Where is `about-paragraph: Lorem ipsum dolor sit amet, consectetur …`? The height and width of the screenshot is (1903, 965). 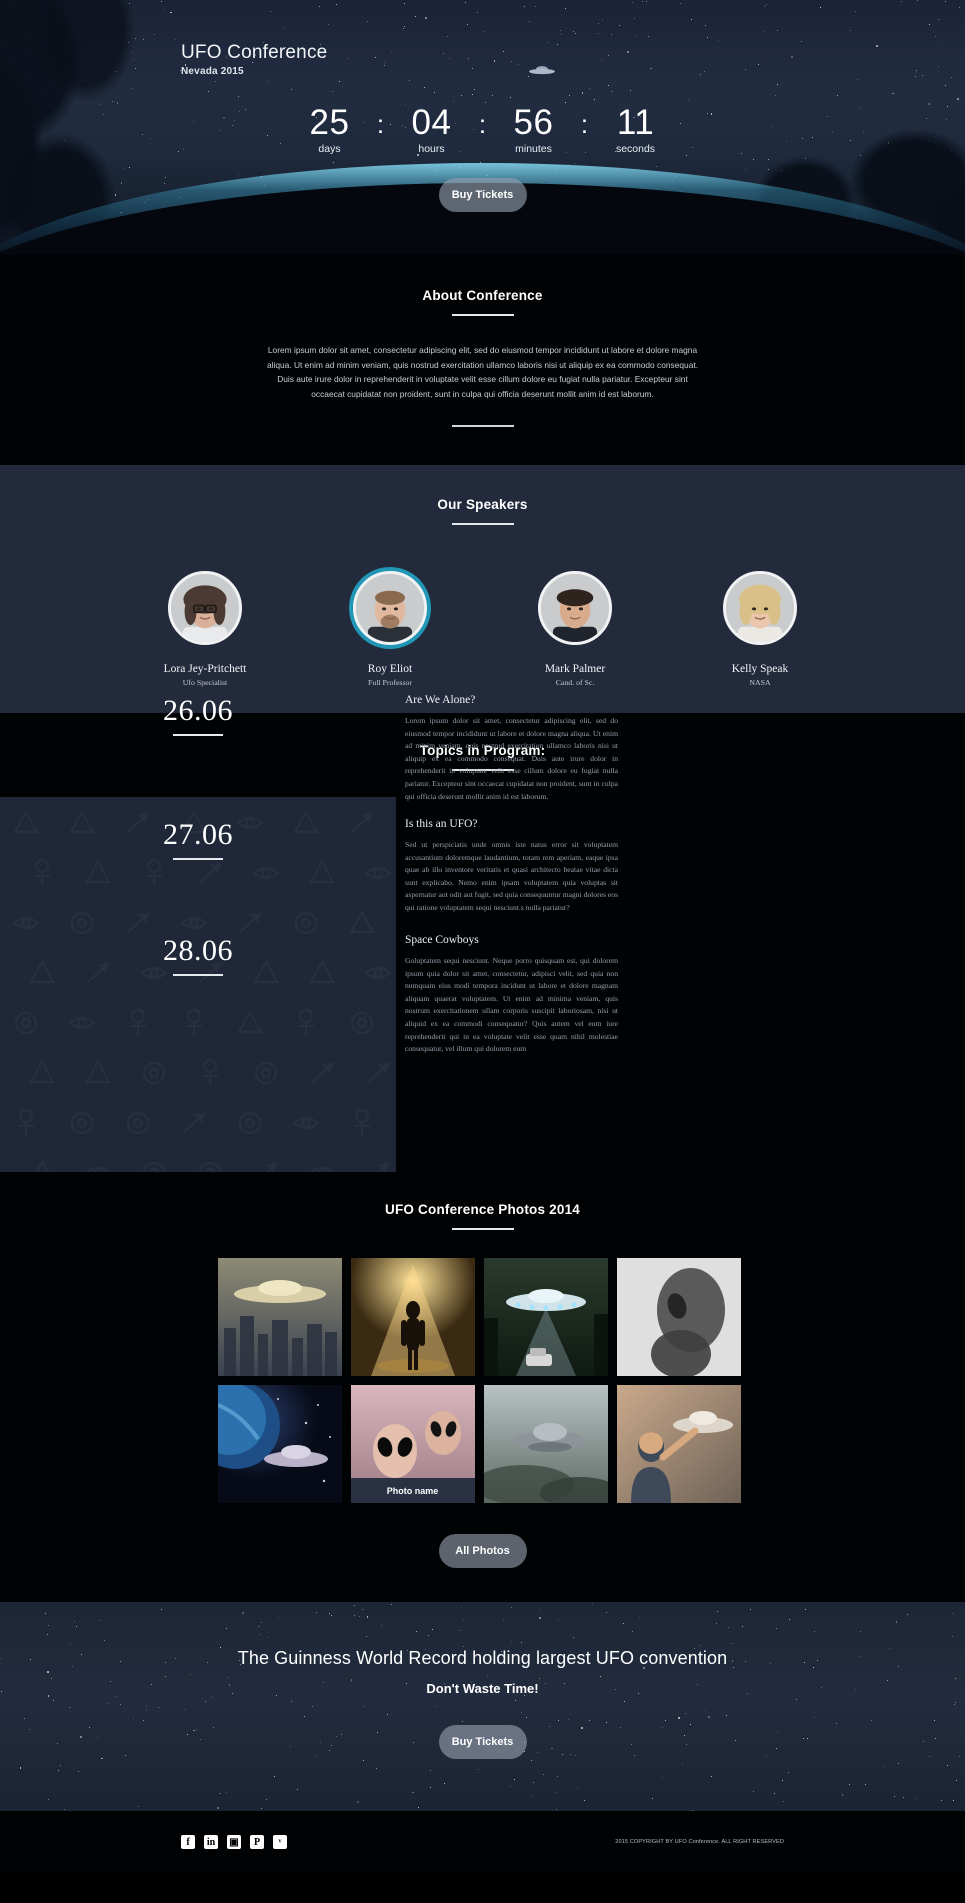
about-paragraph: Lorem ipsum dolor sit amet, consectetur … is located at coordinates (482, 372).